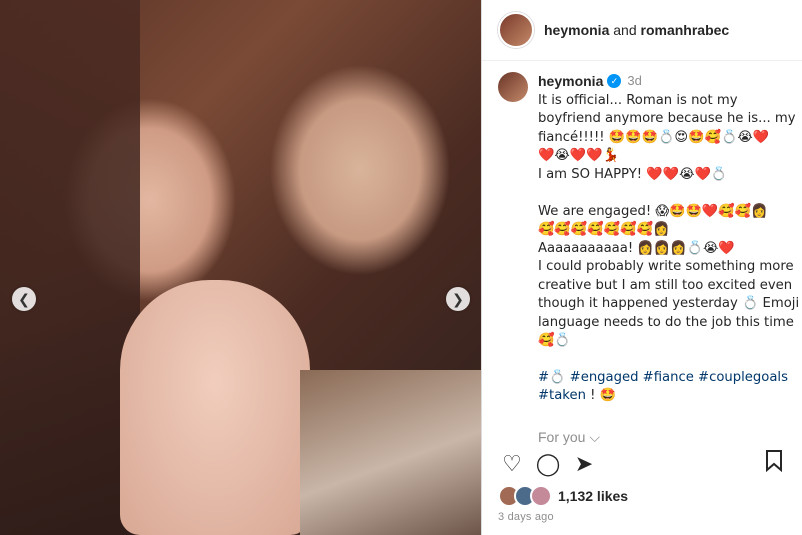 The height and width of the screenshot is (535, 802). I want to click on prev-photo-button: ❮, so click(24, 299).